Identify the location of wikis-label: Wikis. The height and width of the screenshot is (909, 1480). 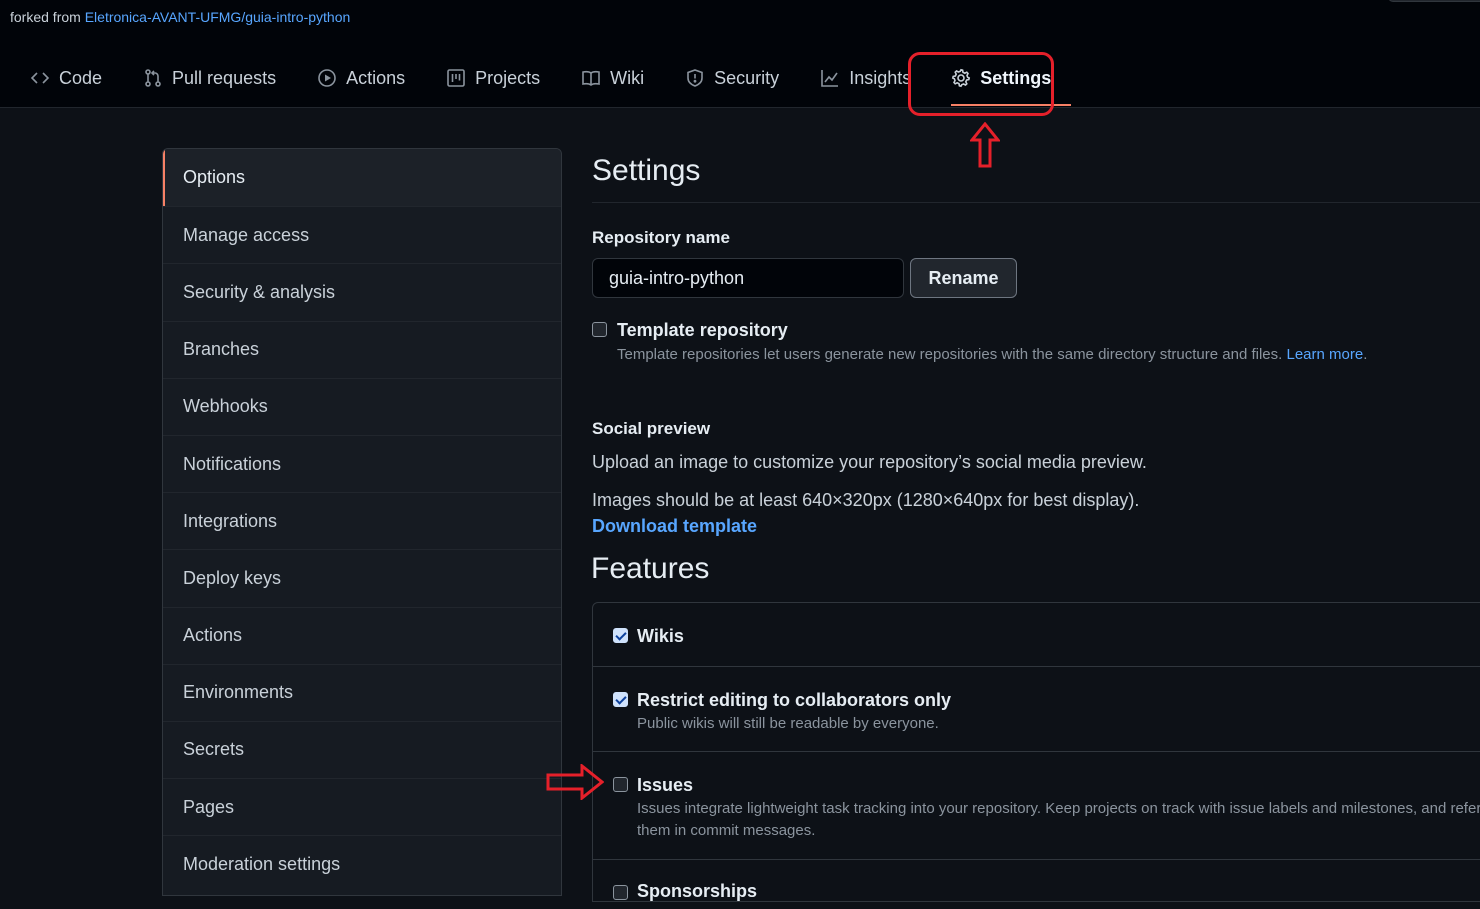
(660, 636).